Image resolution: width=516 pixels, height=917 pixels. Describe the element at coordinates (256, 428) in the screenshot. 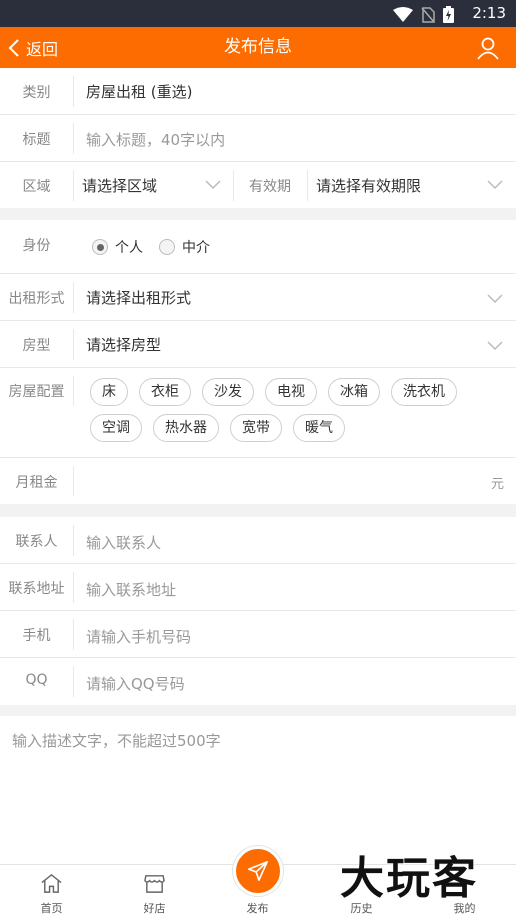

I see `config-chip: 宽带` at that location.